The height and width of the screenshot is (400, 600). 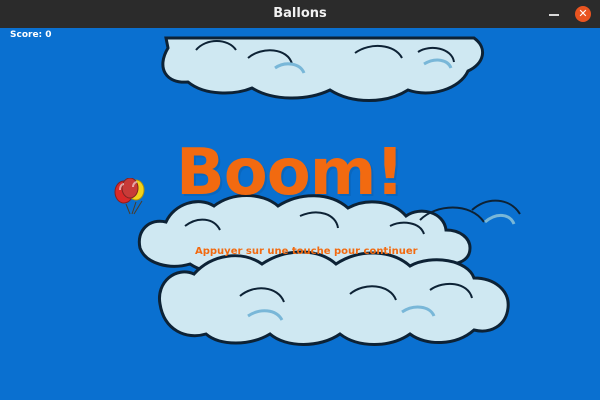 I want to click on window-title: Ballons, so click(x=300, y=13).